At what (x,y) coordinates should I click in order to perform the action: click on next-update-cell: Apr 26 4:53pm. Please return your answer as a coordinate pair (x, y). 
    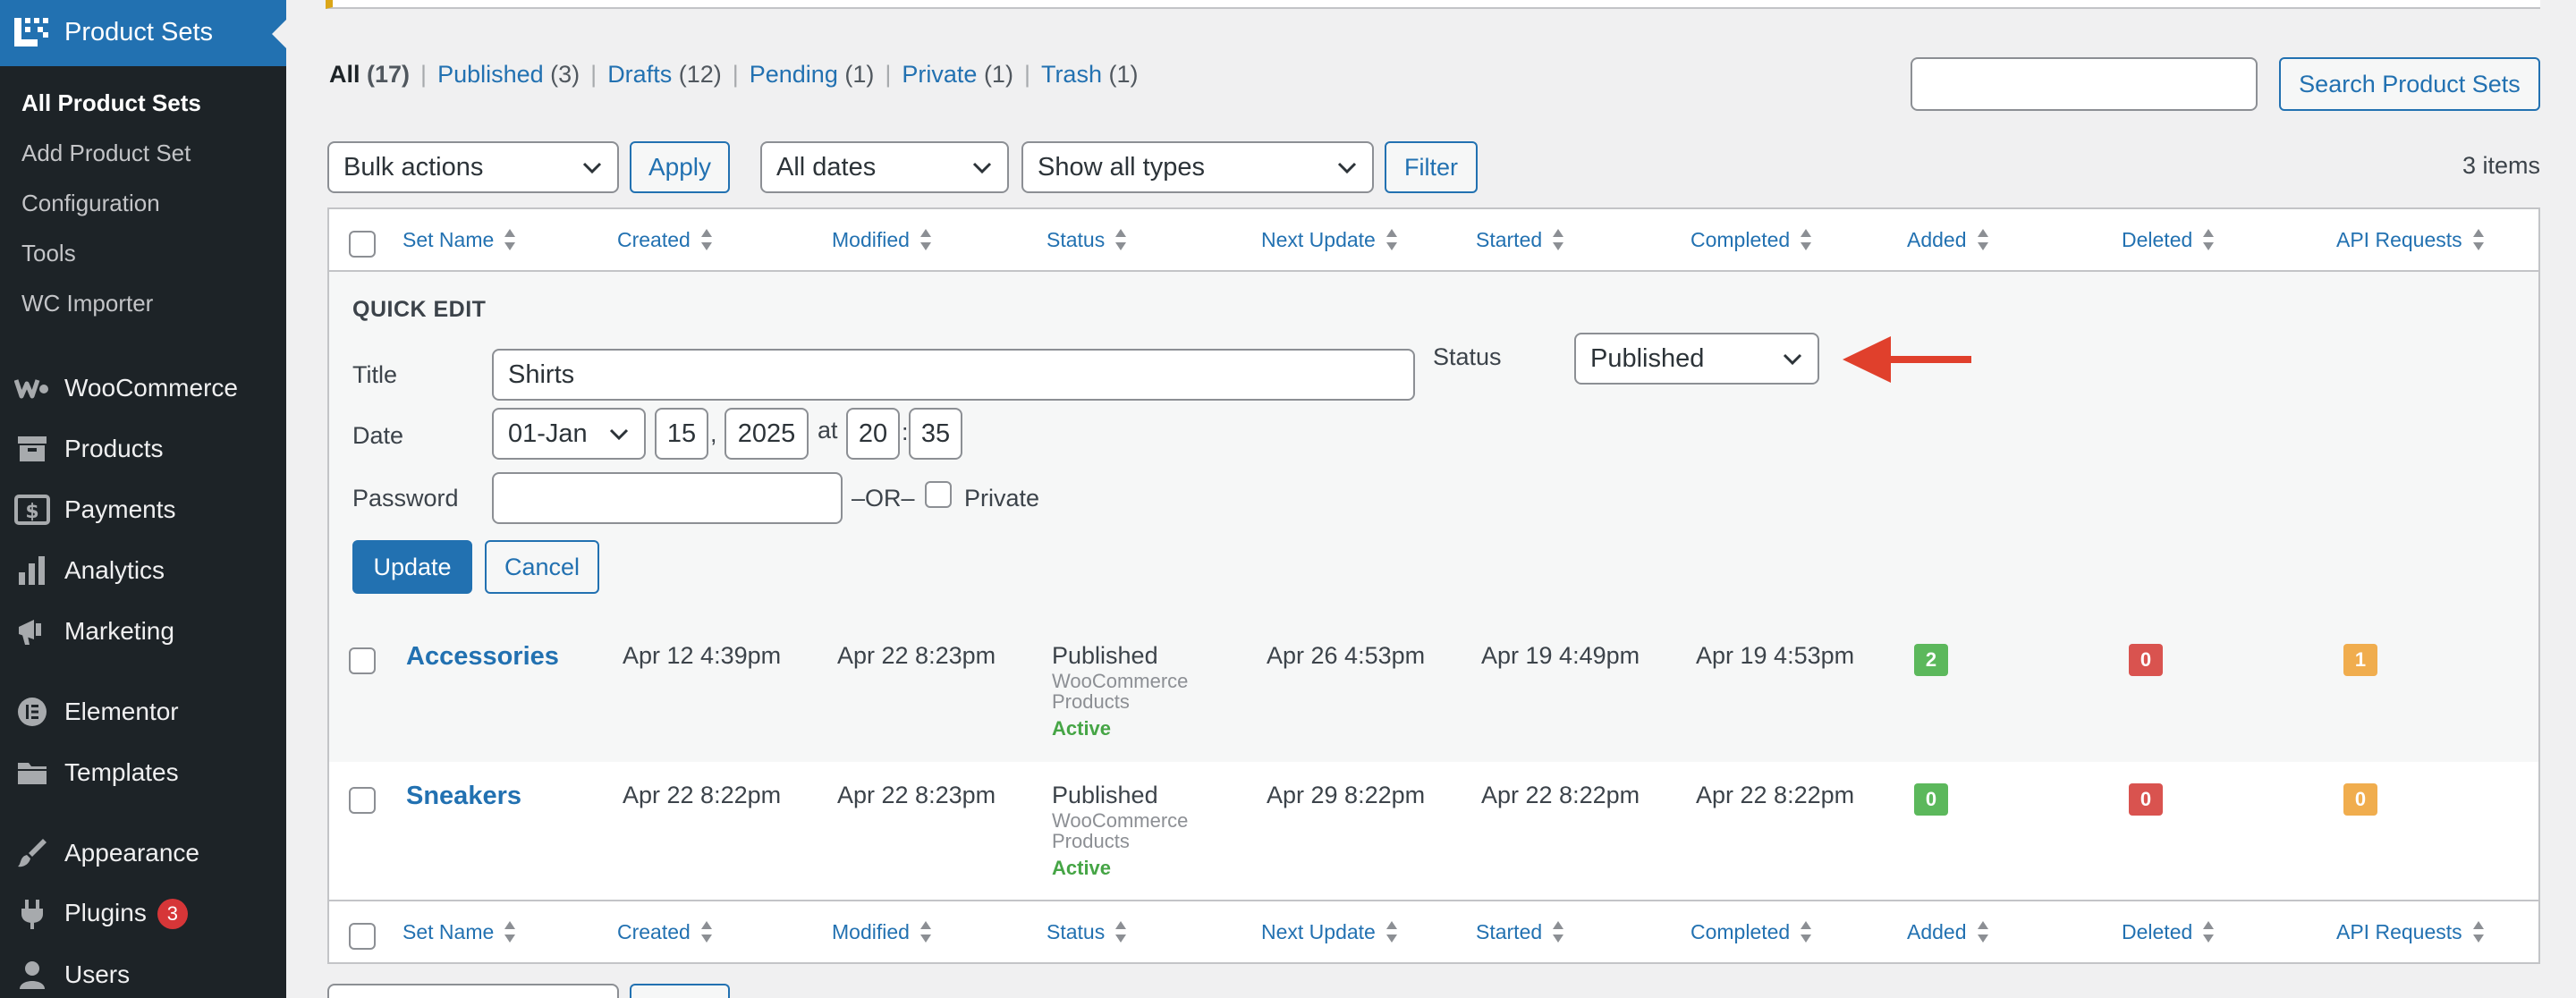
    Looking at the image, I should click on (1346, 655).